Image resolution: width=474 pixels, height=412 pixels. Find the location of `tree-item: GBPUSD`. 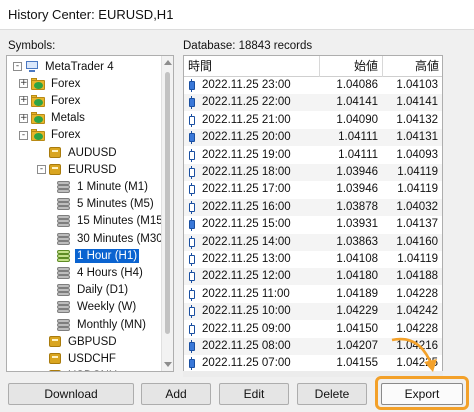

tree-item: GBPUSD is located at coordinates (78, 341).